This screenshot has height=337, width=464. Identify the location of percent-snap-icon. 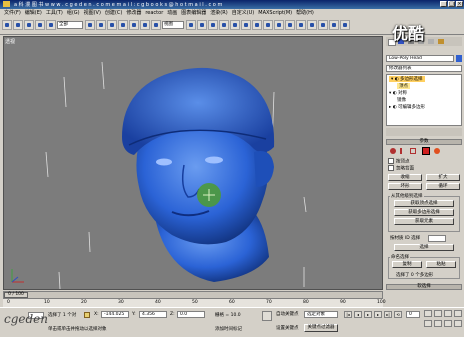
(235, 25).